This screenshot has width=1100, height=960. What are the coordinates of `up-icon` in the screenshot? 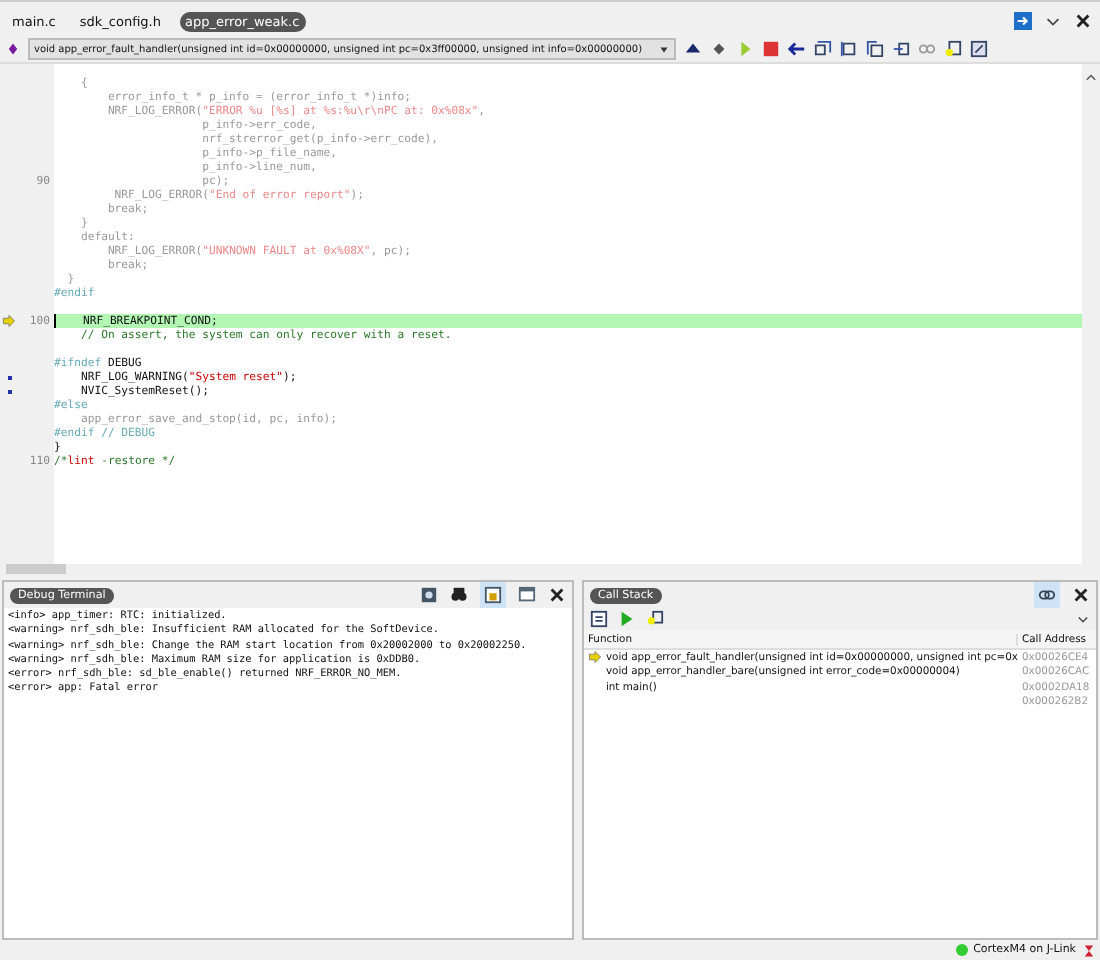 It's located at (693, 49).